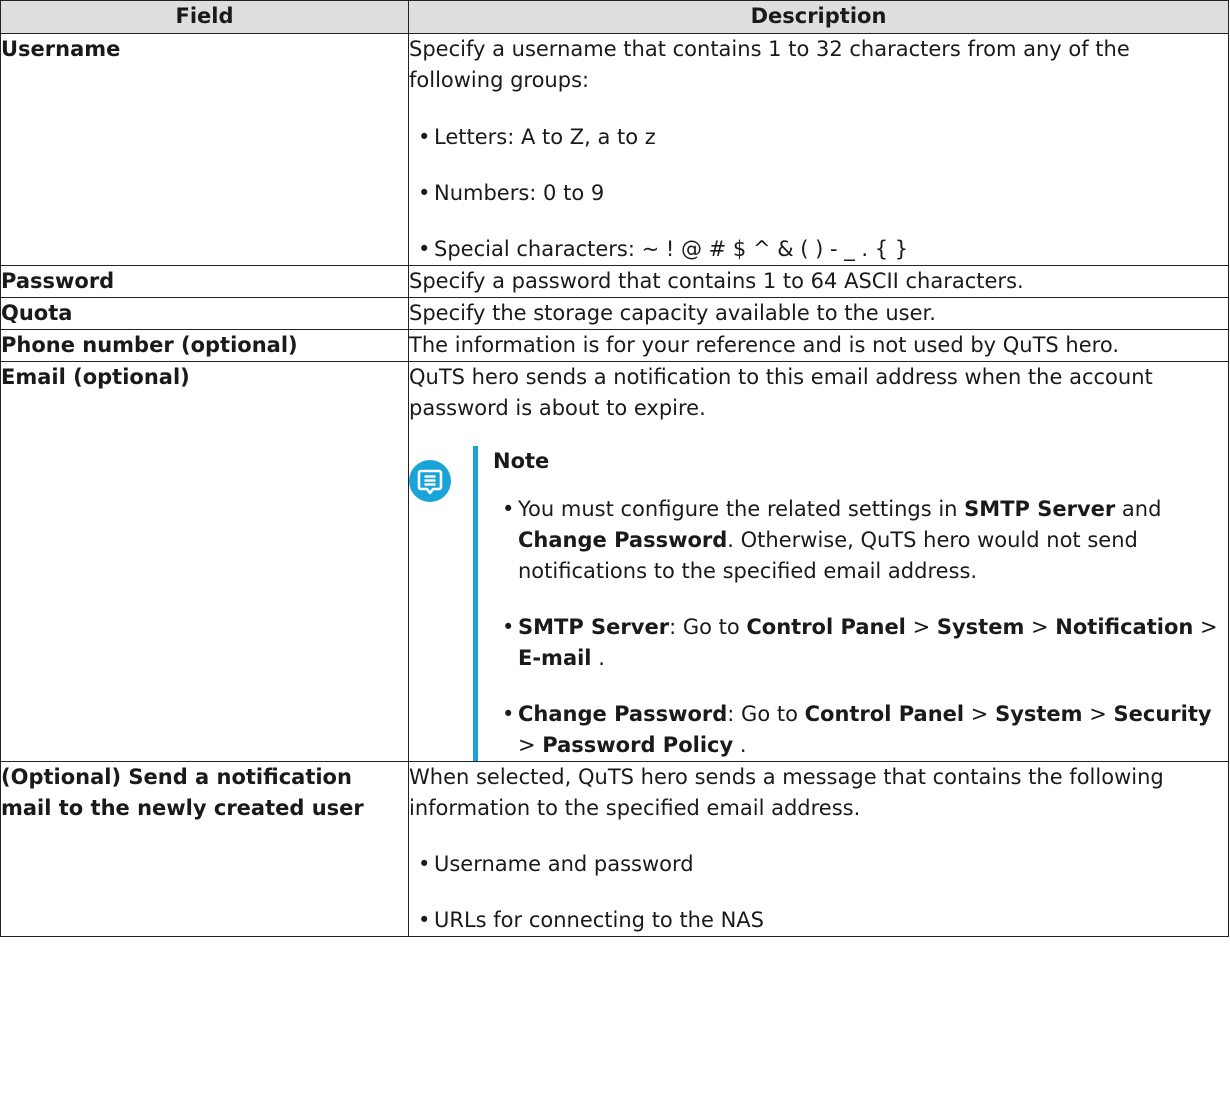 The width and height of the screenshot is (1230, 1097). What do you see at coordinates (555, 658) in the screenshot?
I see `note-emphasis: E-mail` at bounding box center [555, 658].